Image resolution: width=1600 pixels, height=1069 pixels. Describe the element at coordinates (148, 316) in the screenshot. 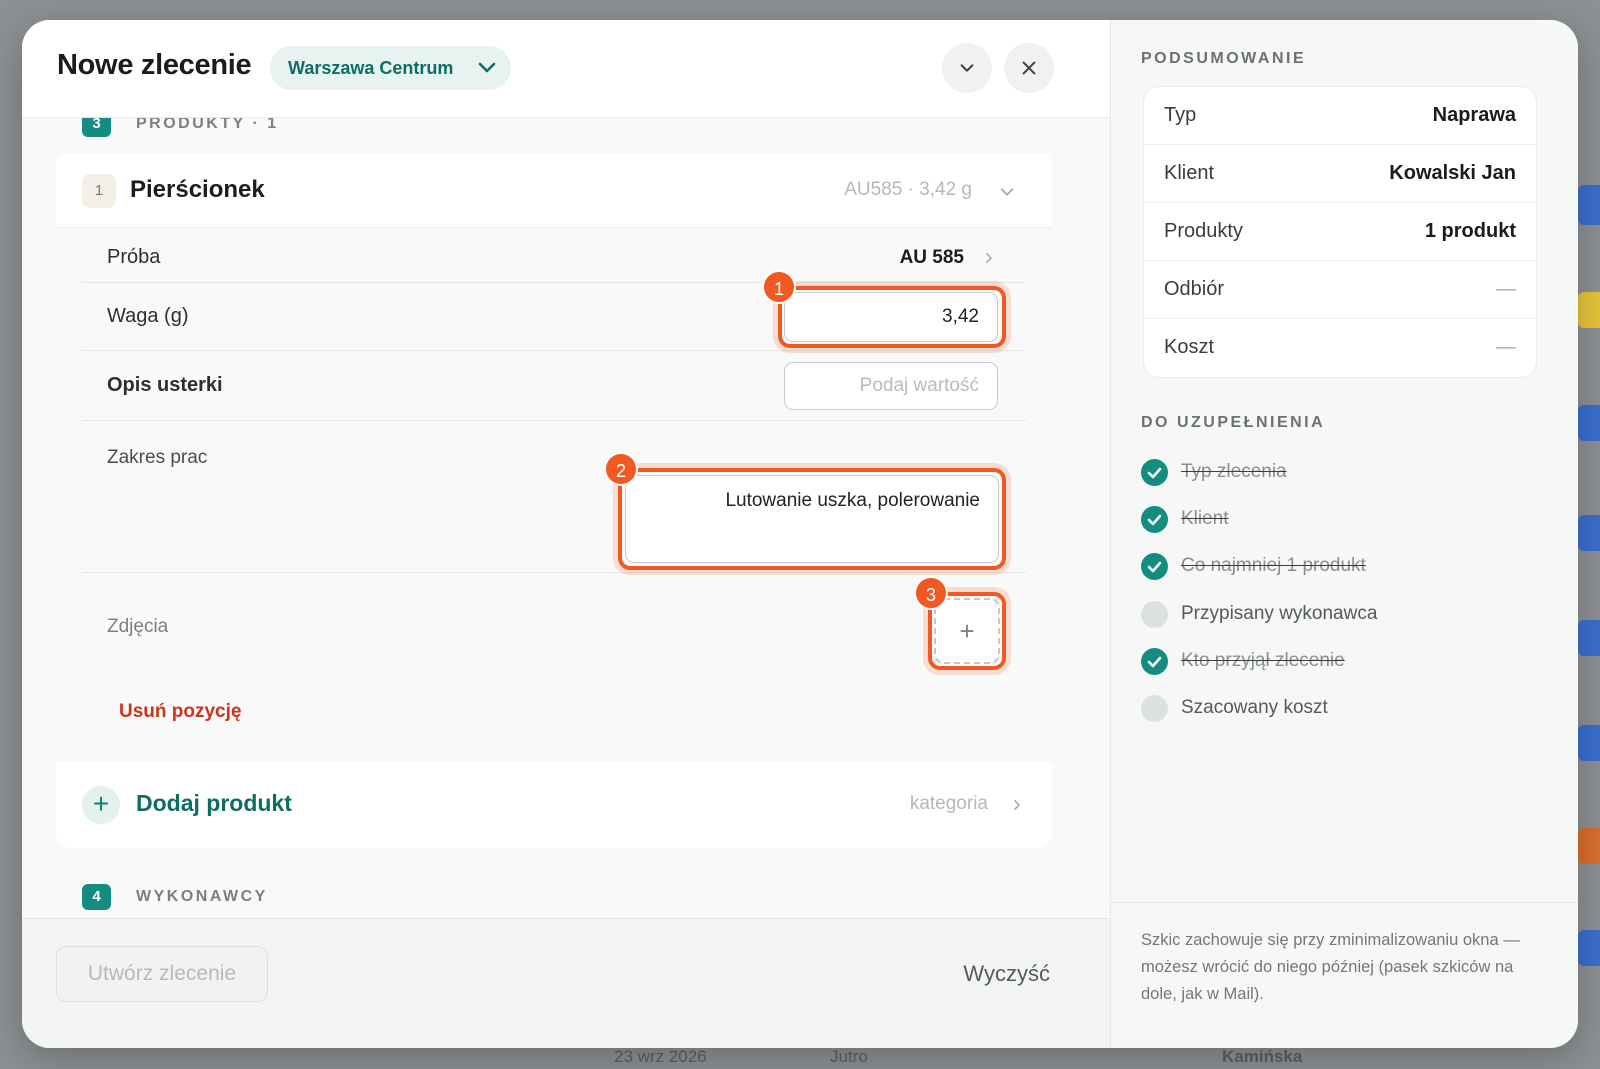

I see `weight-label: Waga (g)` at that location.